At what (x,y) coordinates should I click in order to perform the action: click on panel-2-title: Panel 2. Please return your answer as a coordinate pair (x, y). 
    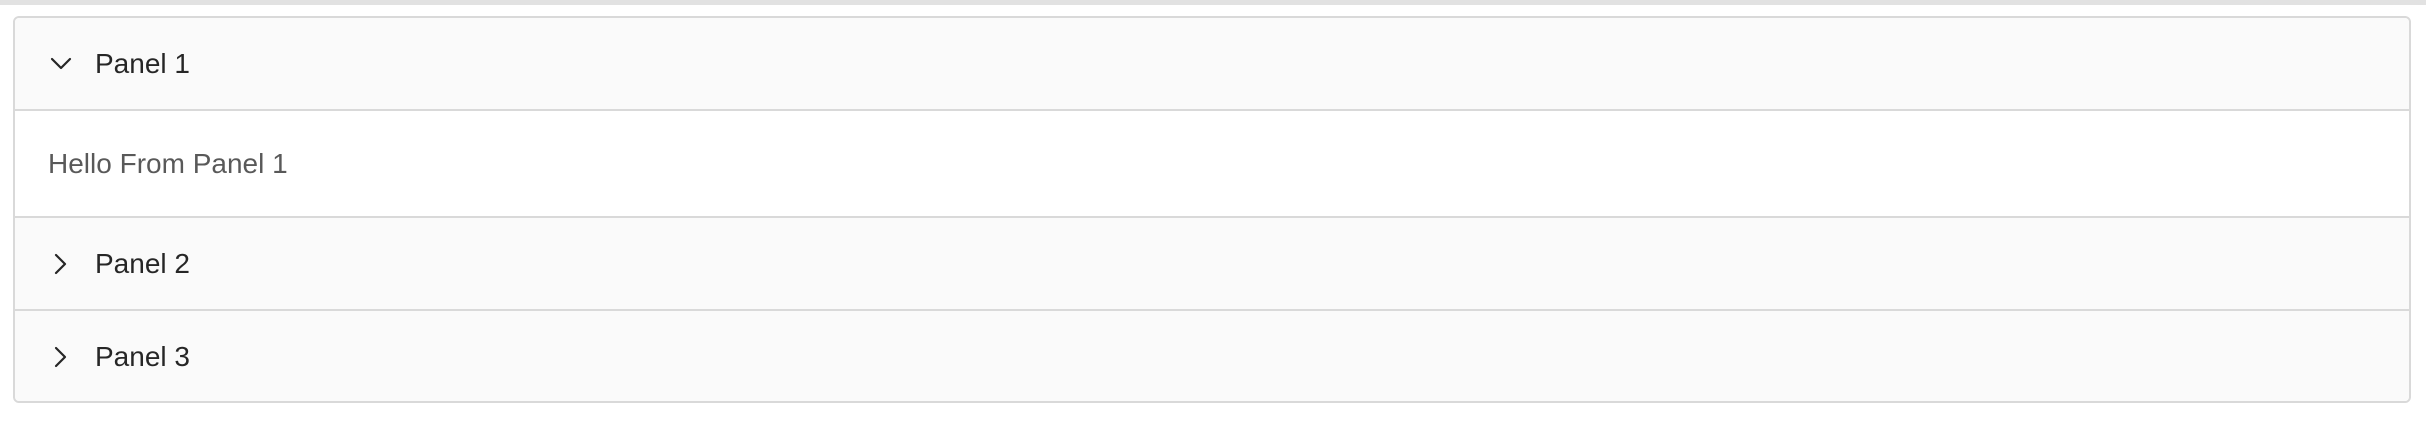
    Looking at the image, I should click on (142, 263).